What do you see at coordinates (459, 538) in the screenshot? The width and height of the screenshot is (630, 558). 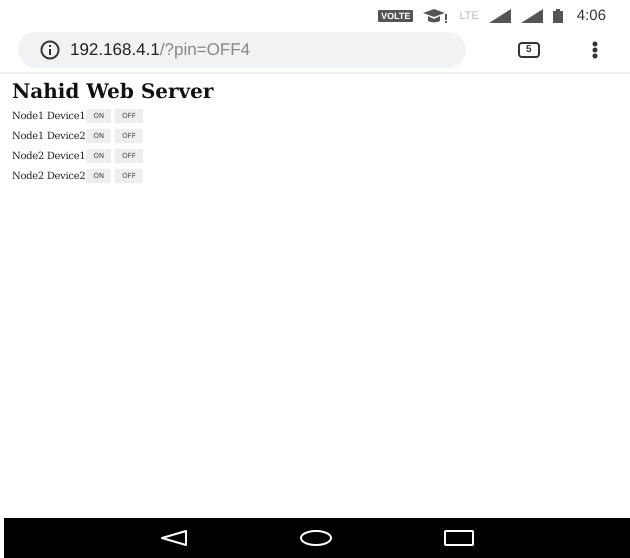 I see `recents-icon` at bounding box center [459, 538].